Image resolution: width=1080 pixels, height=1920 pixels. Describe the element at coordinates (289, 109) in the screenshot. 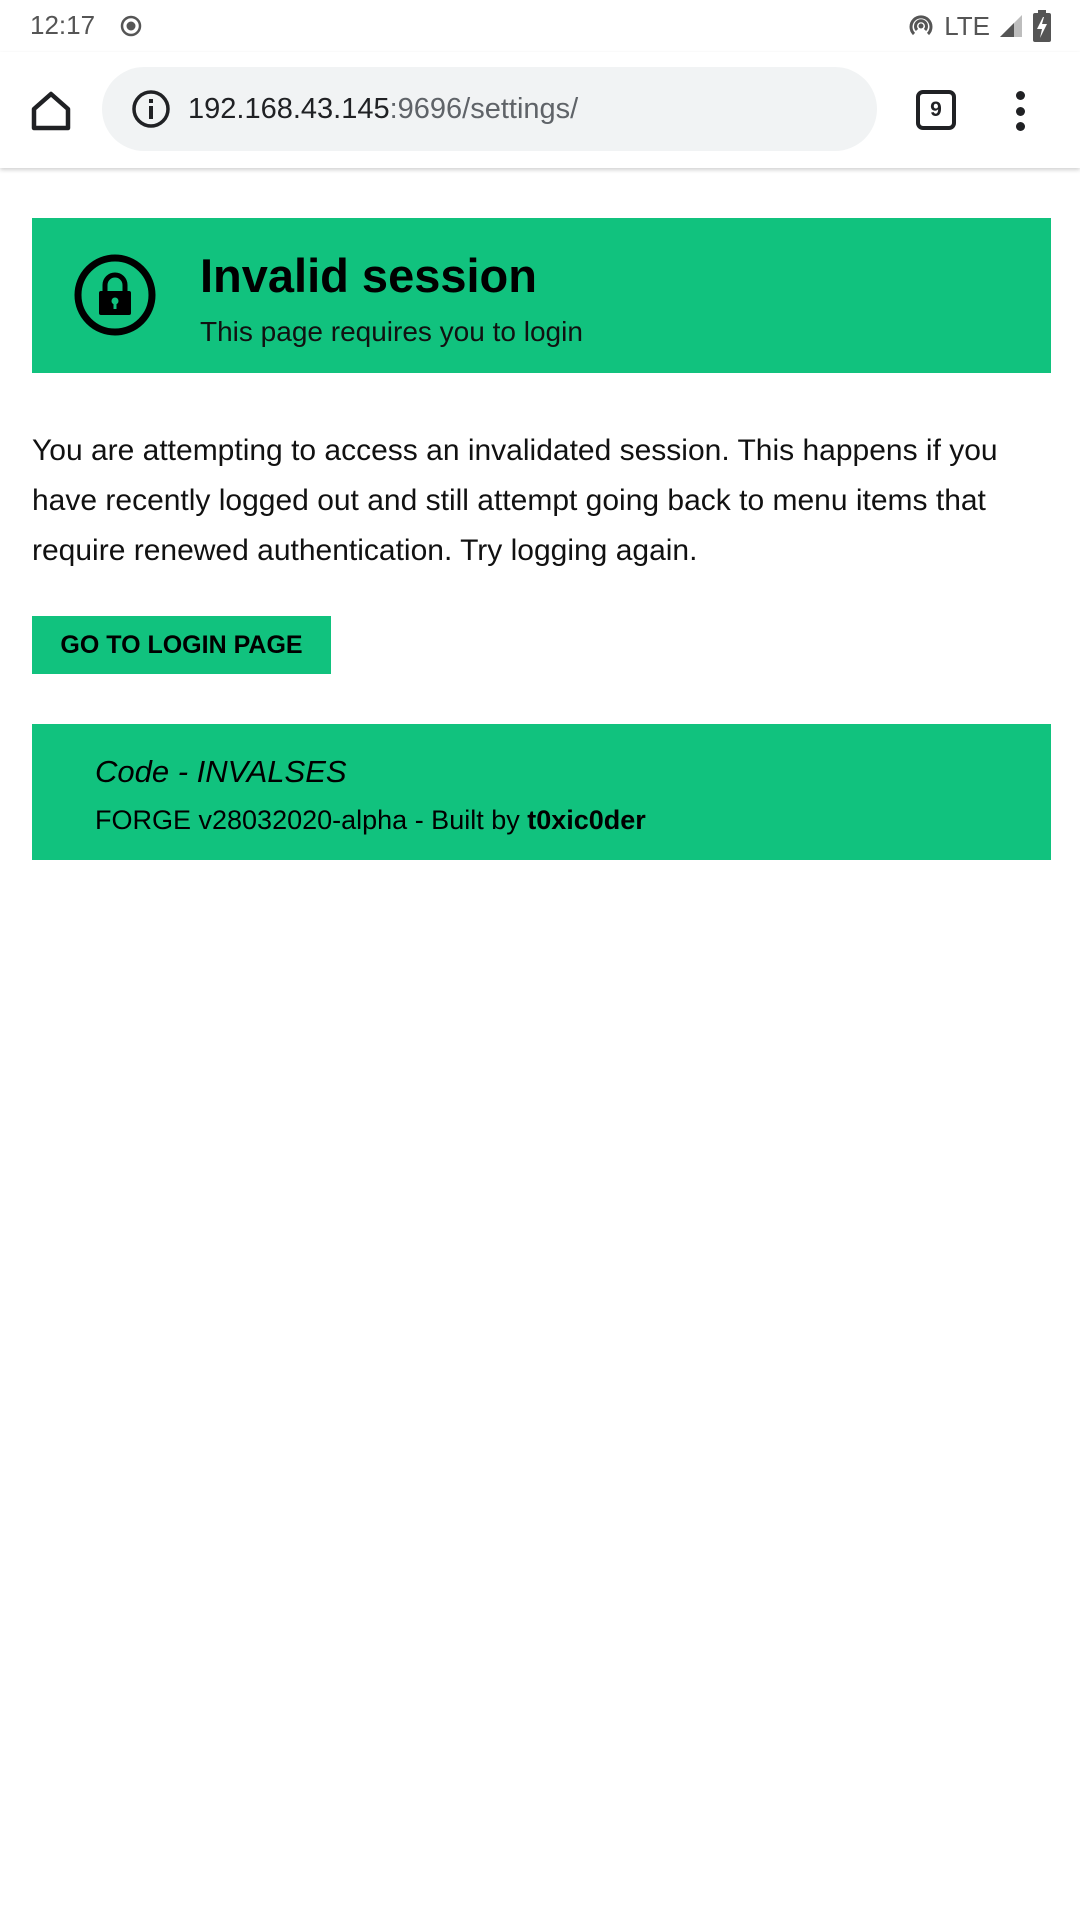

I see `url-host: 192.168.43.145` at that location.